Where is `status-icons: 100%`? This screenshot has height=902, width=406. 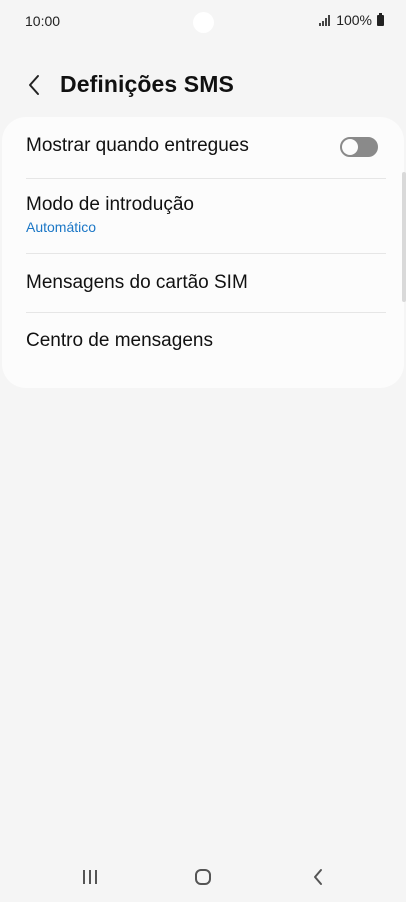 status-icons: 100% is located at coordinates (351, 20).